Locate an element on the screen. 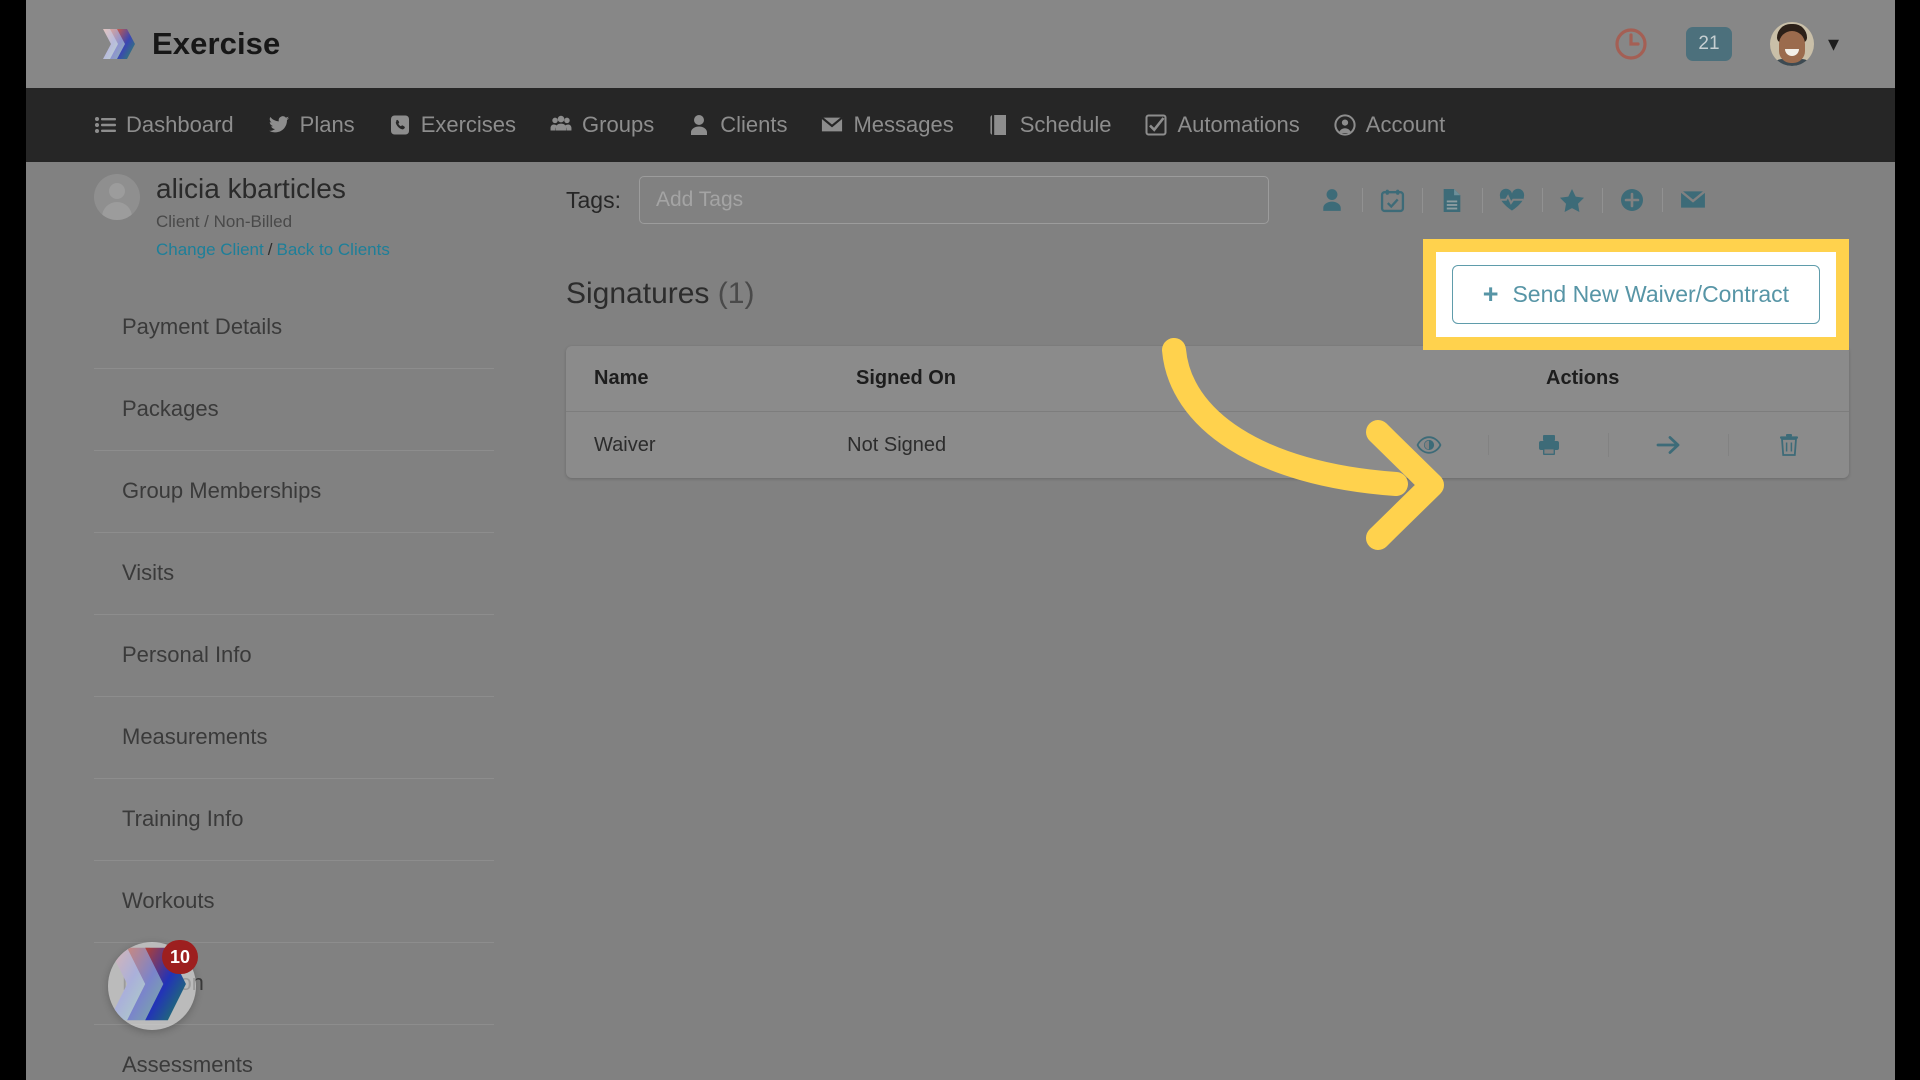  column-header-actions: Actions is located at coordinates (1583, 378).